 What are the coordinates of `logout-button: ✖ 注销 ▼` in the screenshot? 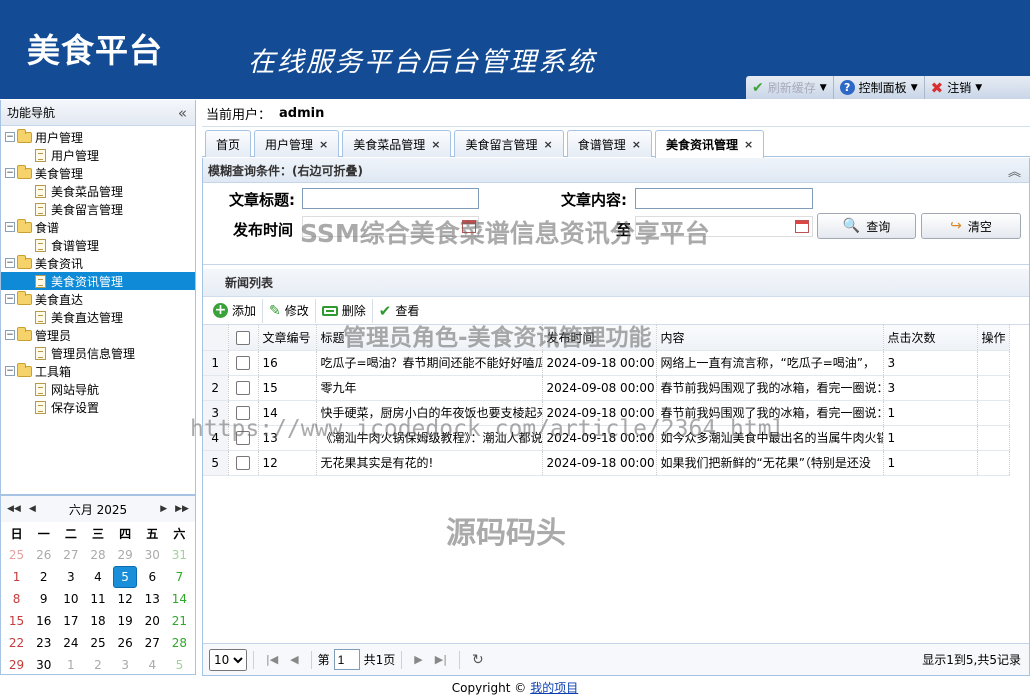 It's located at (957, 87).